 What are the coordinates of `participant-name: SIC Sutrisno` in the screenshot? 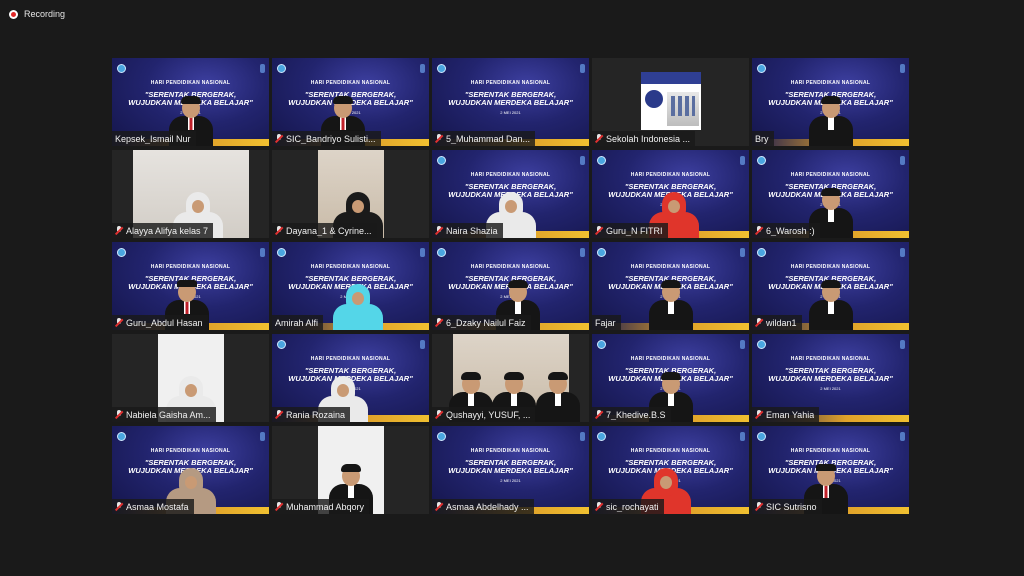 It's located at (791, 506).